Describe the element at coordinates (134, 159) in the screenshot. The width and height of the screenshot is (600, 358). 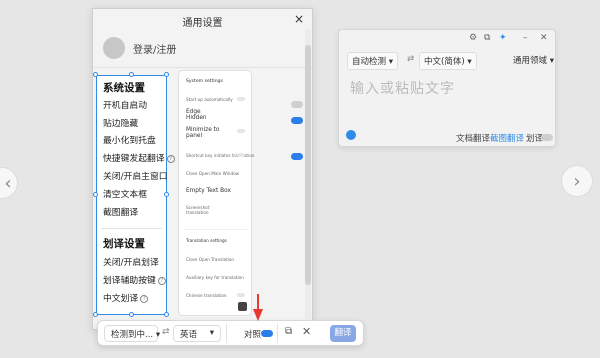
I see `setting-item-label: 快捷键发起翻译` at that location.